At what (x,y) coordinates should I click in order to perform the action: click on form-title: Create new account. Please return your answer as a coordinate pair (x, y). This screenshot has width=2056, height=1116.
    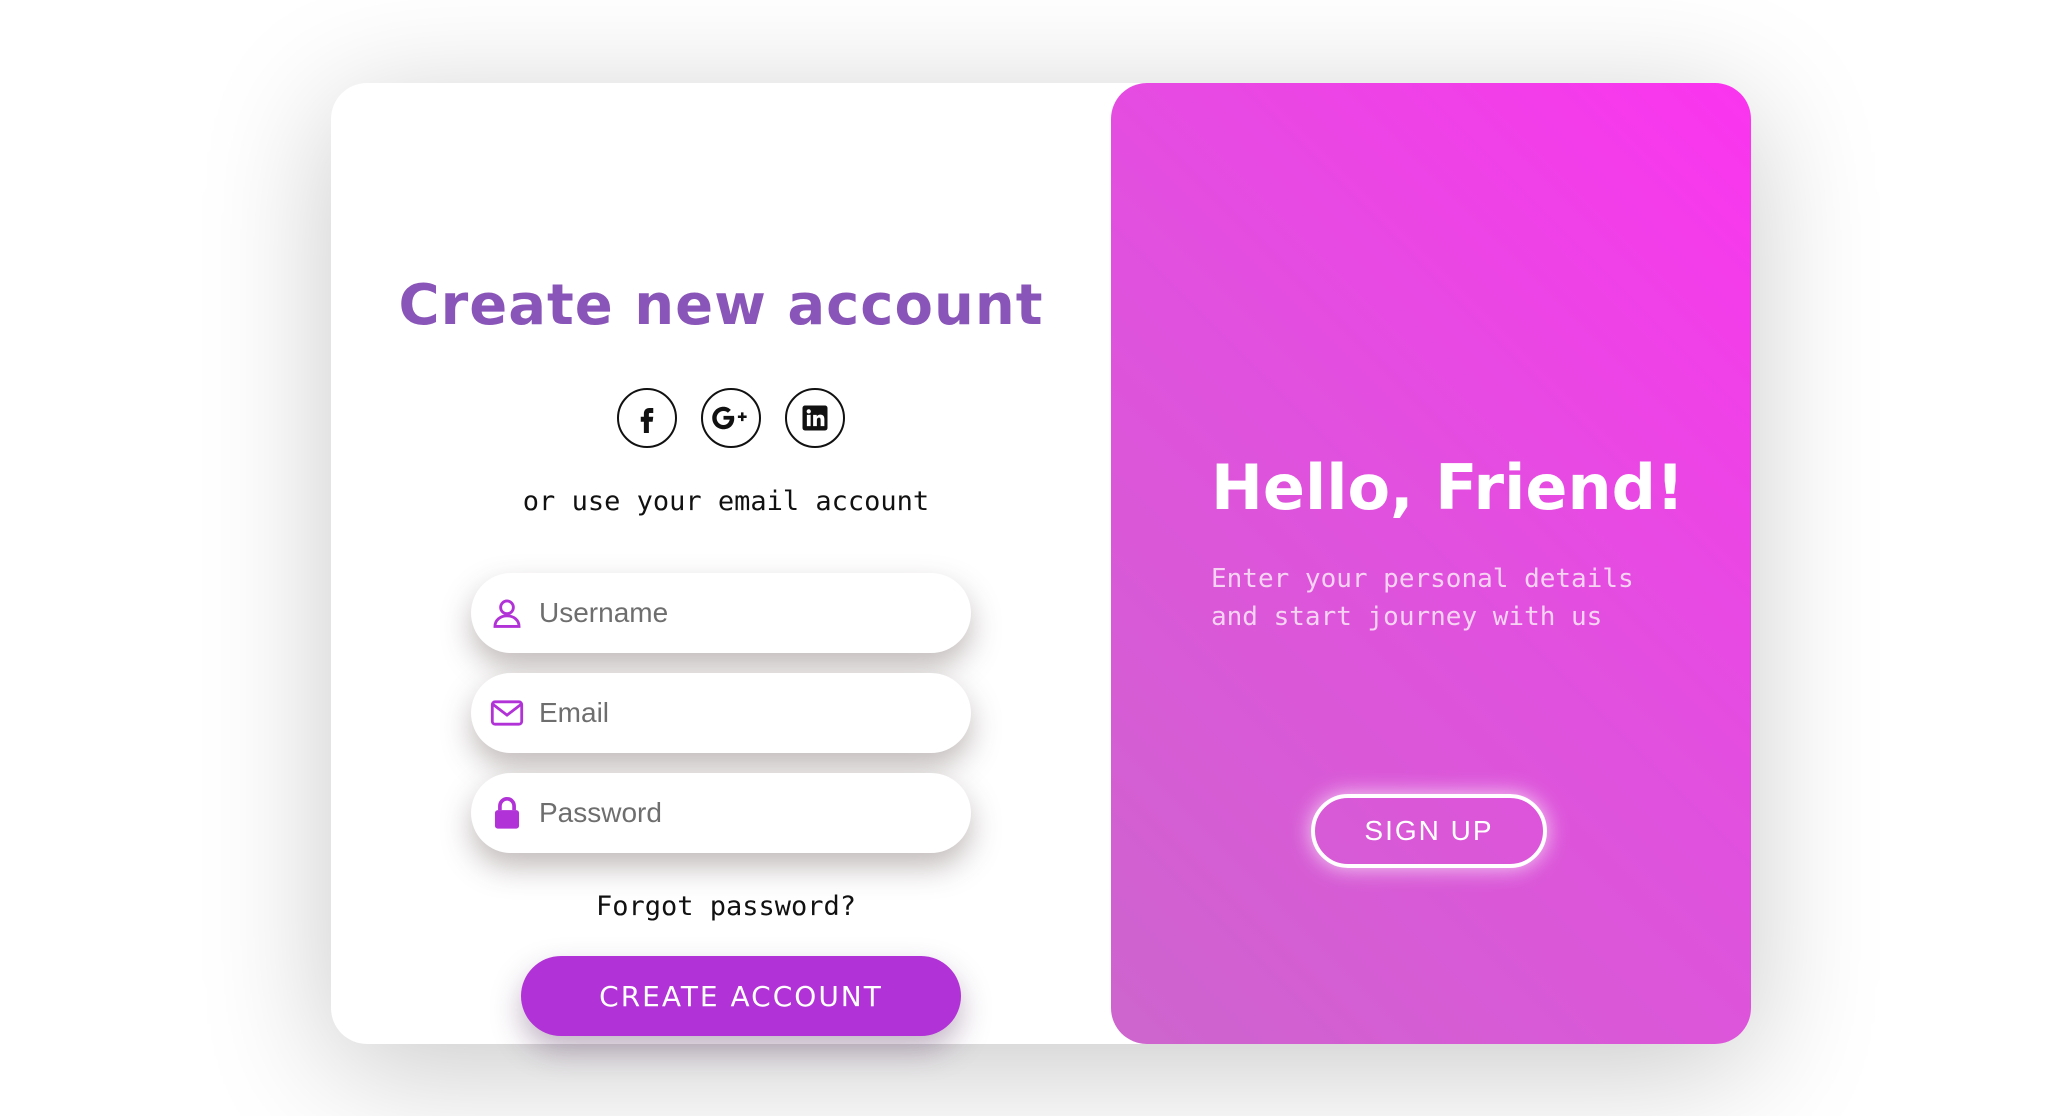
    Looking at the image, I should click on (721, 305).